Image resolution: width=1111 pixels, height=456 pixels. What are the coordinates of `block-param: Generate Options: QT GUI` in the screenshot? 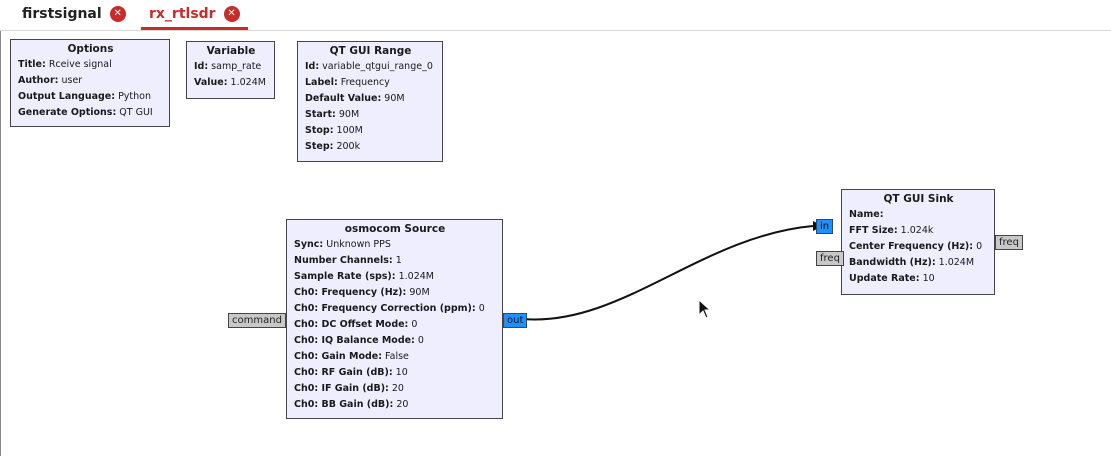 It's located at (85, 112).